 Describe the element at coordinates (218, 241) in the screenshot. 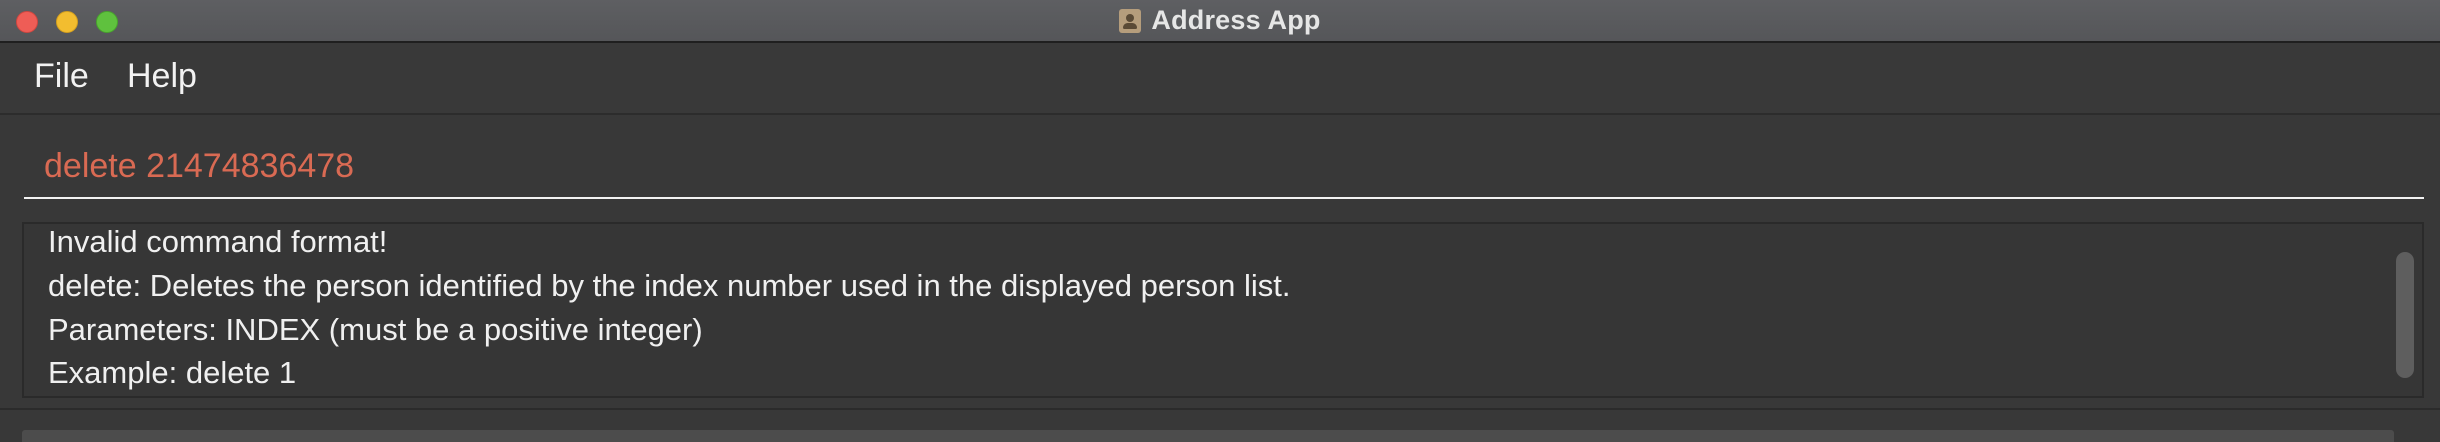

I see `result-line: Invalid command format!` at that location.